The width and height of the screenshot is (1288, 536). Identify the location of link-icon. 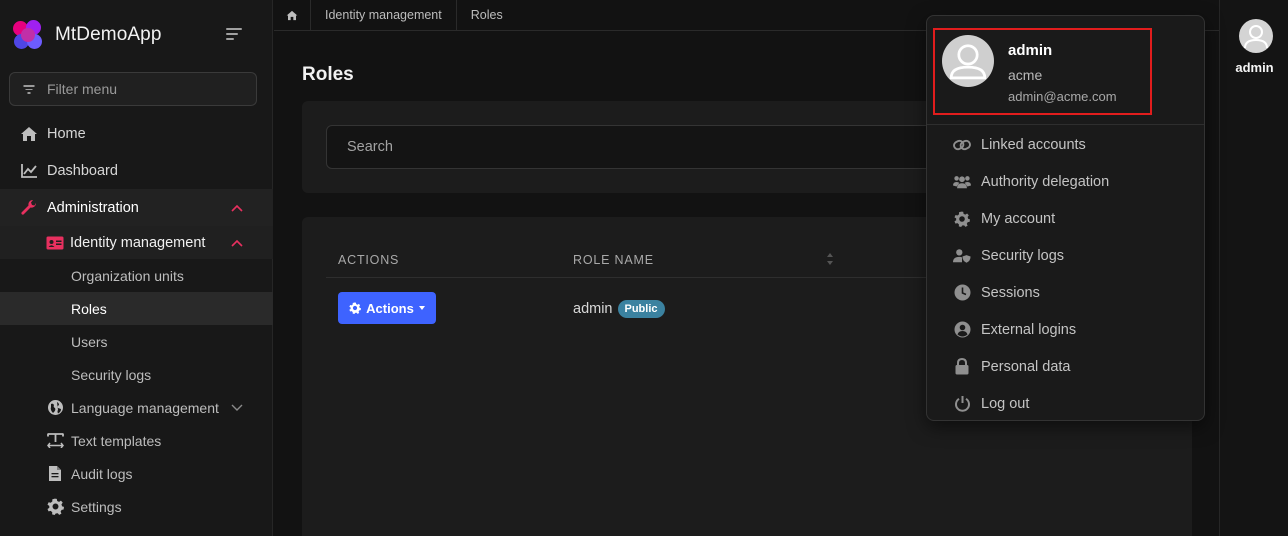
(962, 145).